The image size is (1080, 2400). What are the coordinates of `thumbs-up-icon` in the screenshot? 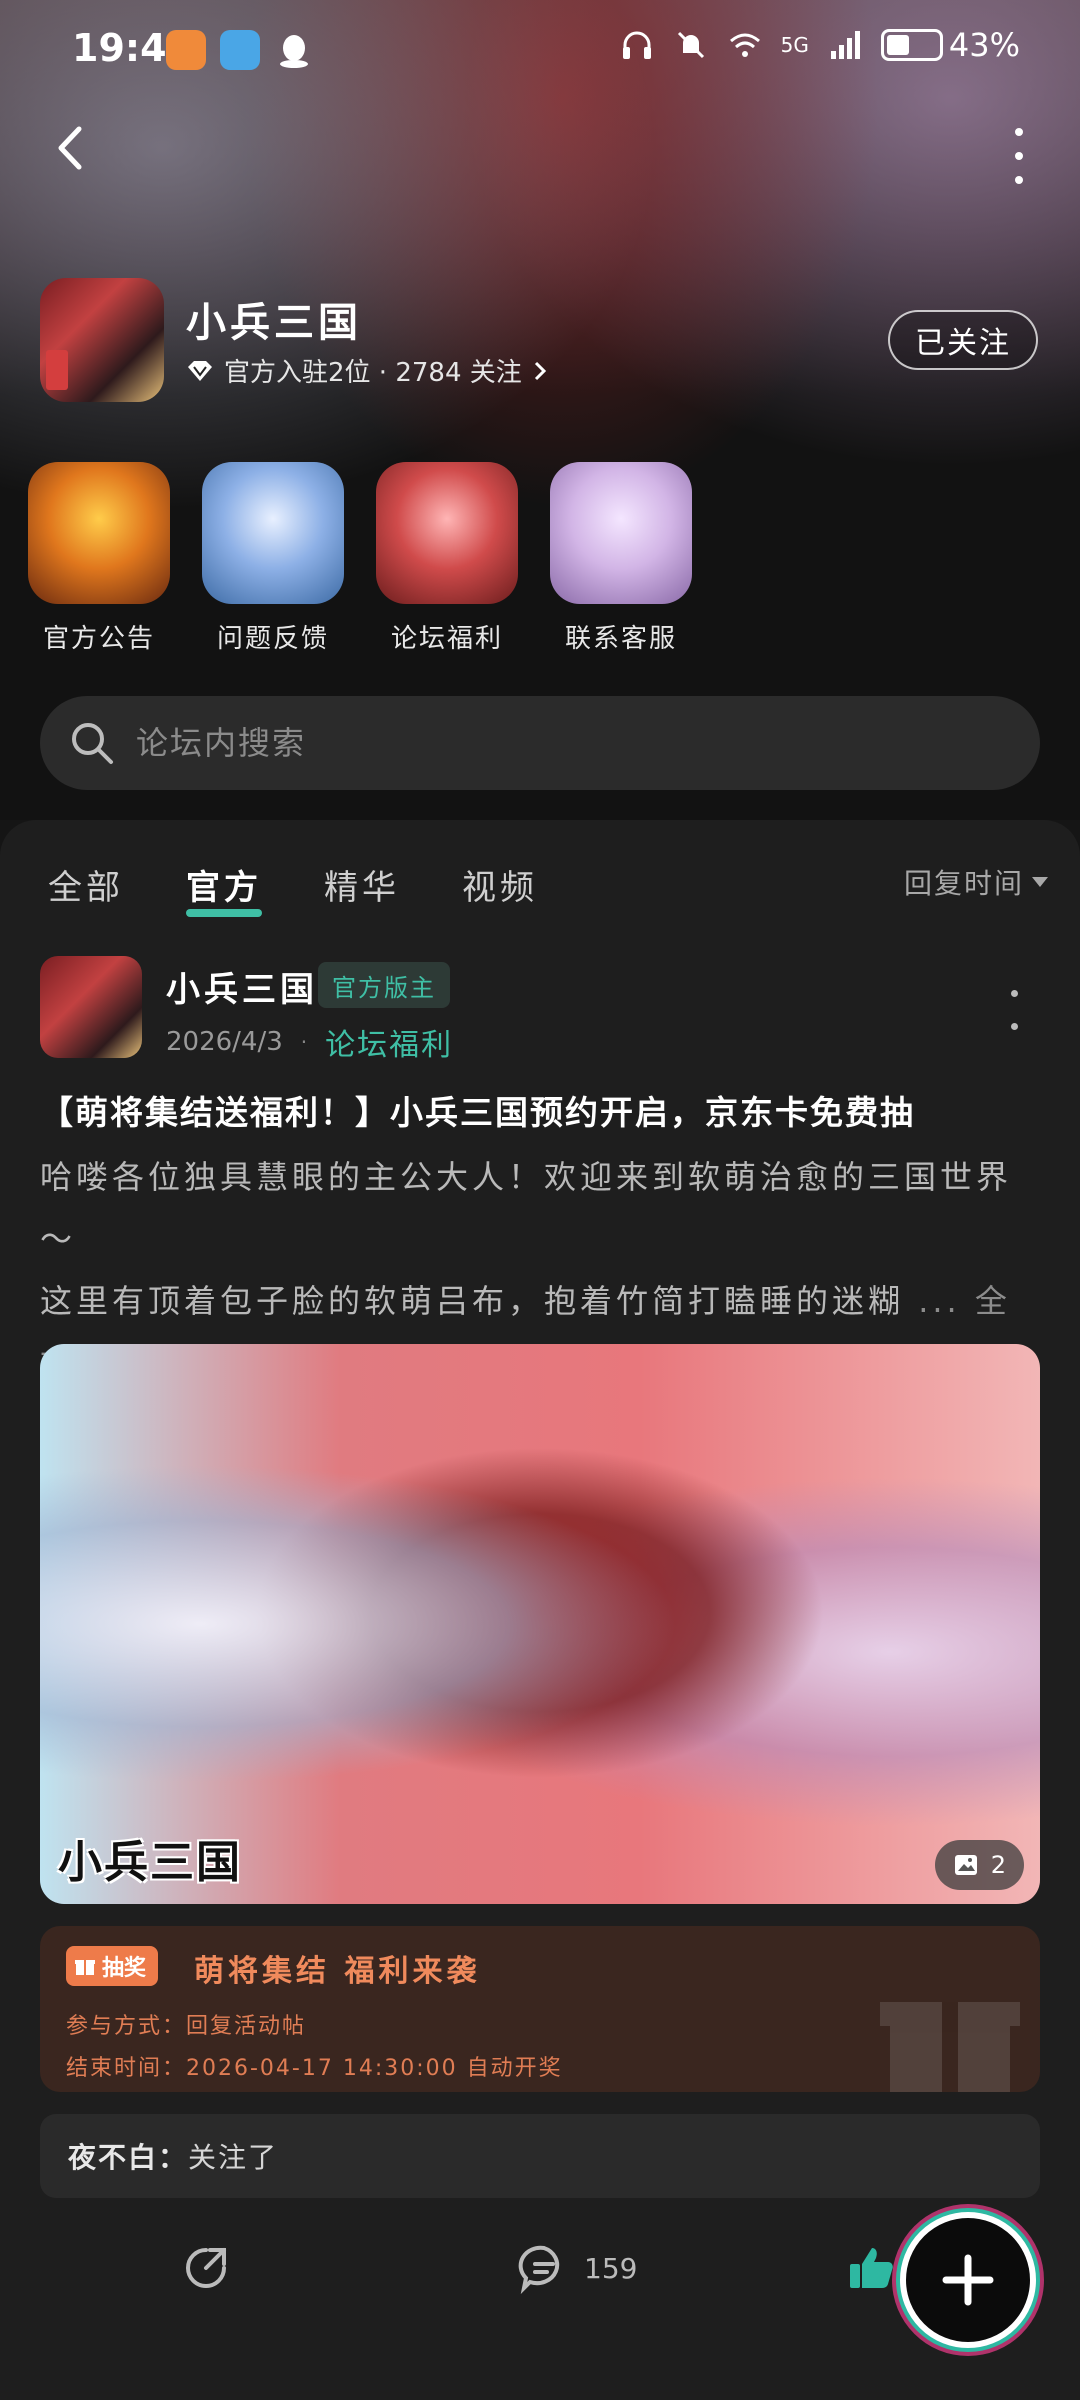 It's located at (871, 2268).